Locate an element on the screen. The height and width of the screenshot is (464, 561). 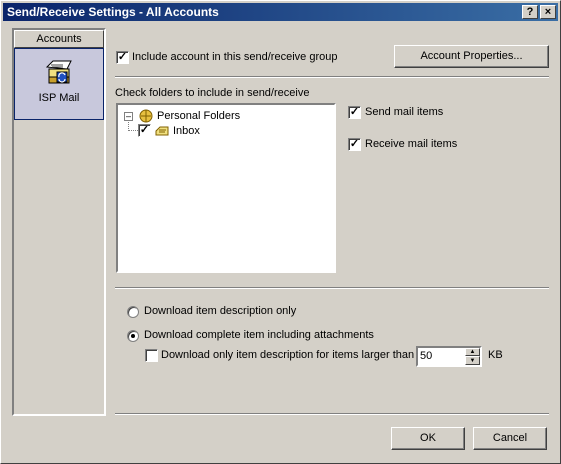
close-icon: × is located at coordinates (548, 12).